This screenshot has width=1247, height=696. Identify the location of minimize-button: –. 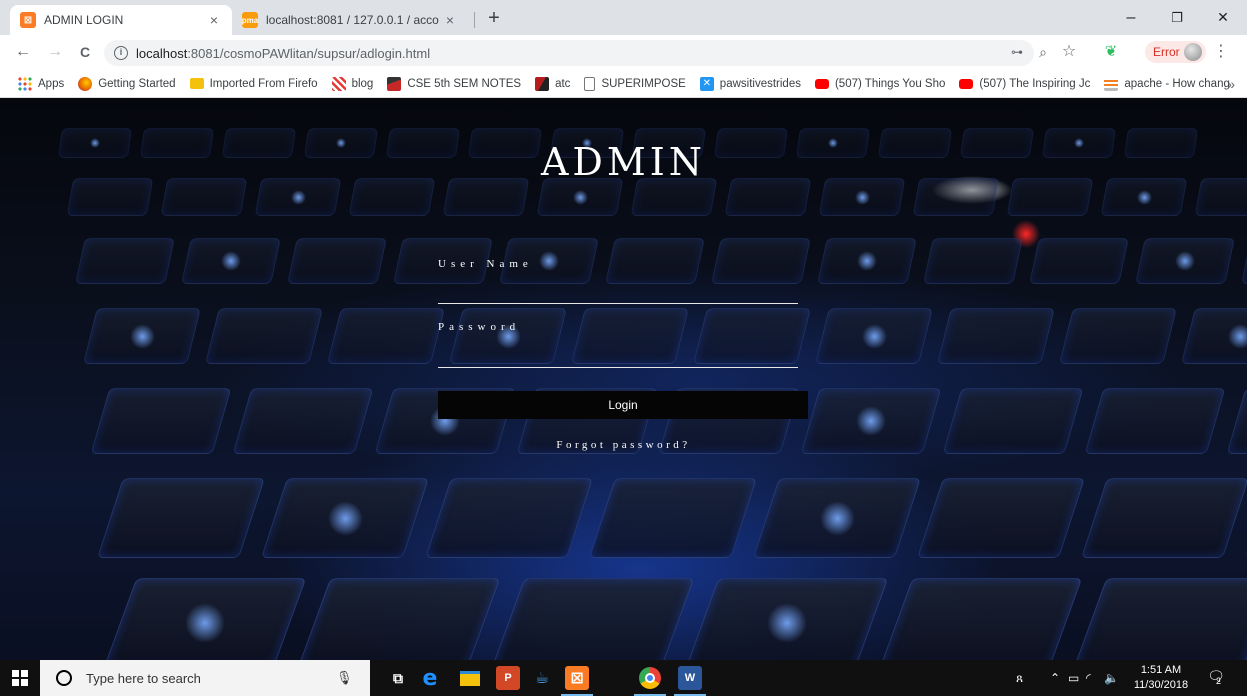
(1131, 17).